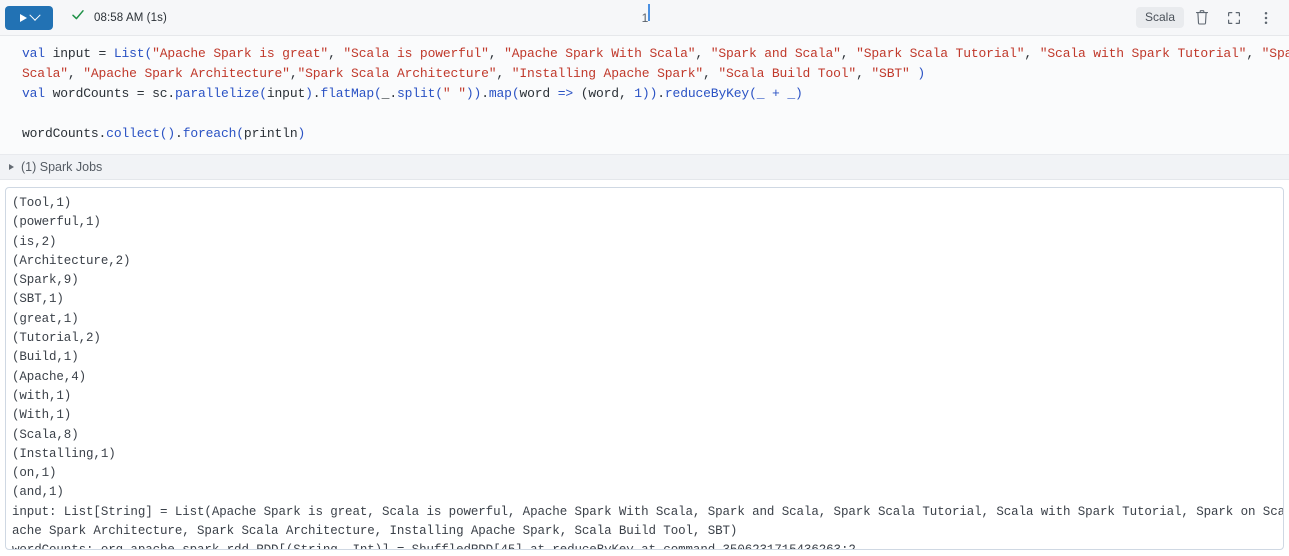  Describe the element at coordinates (35, 15) in the screenshot. I see `chevron-down-icon` at that location.